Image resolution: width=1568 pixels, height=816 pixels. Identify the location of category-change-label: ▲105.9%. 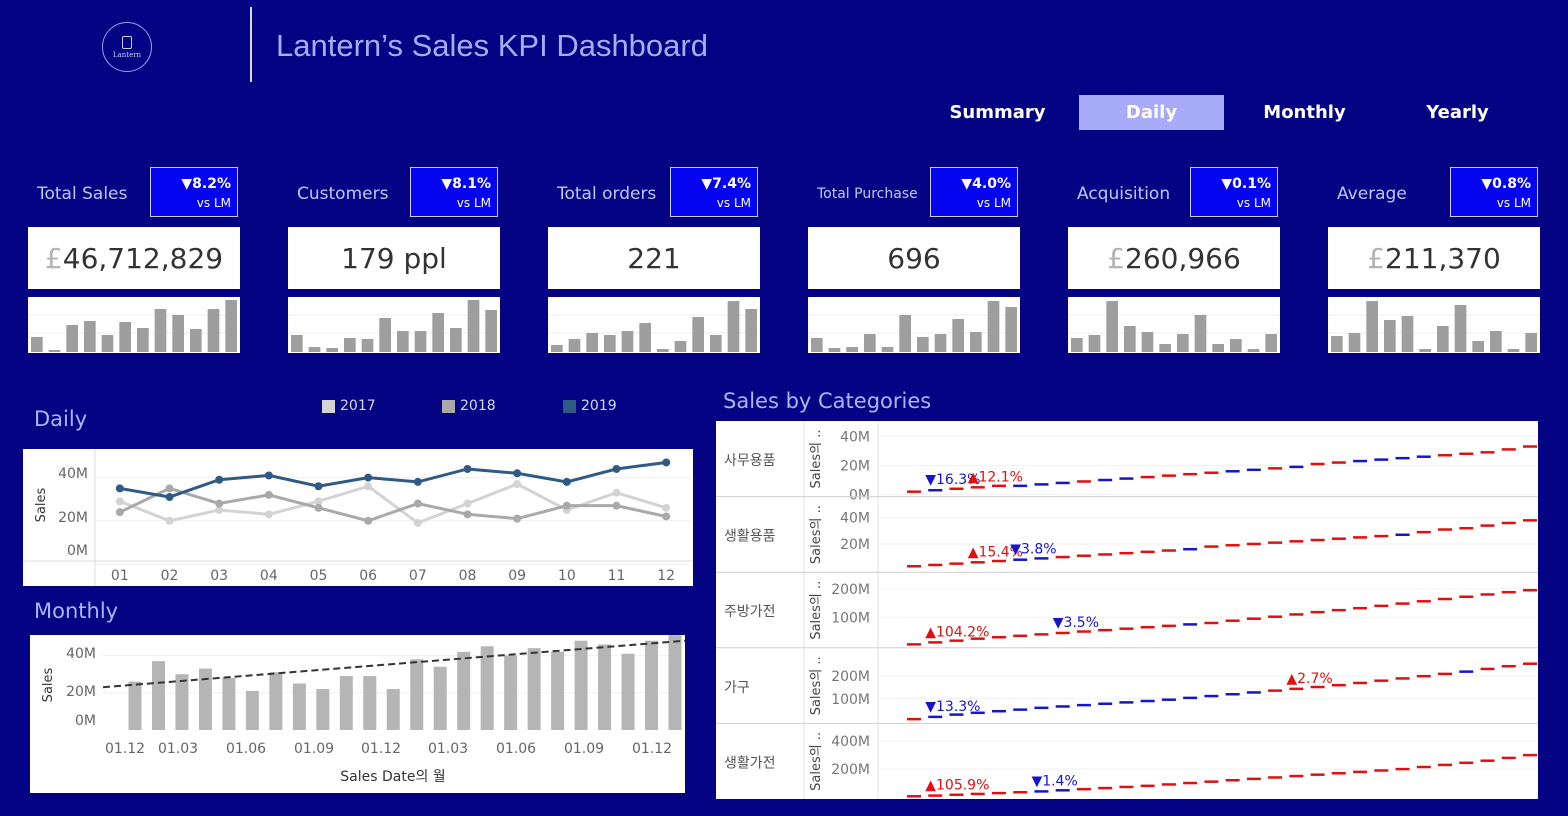
(957, 786).